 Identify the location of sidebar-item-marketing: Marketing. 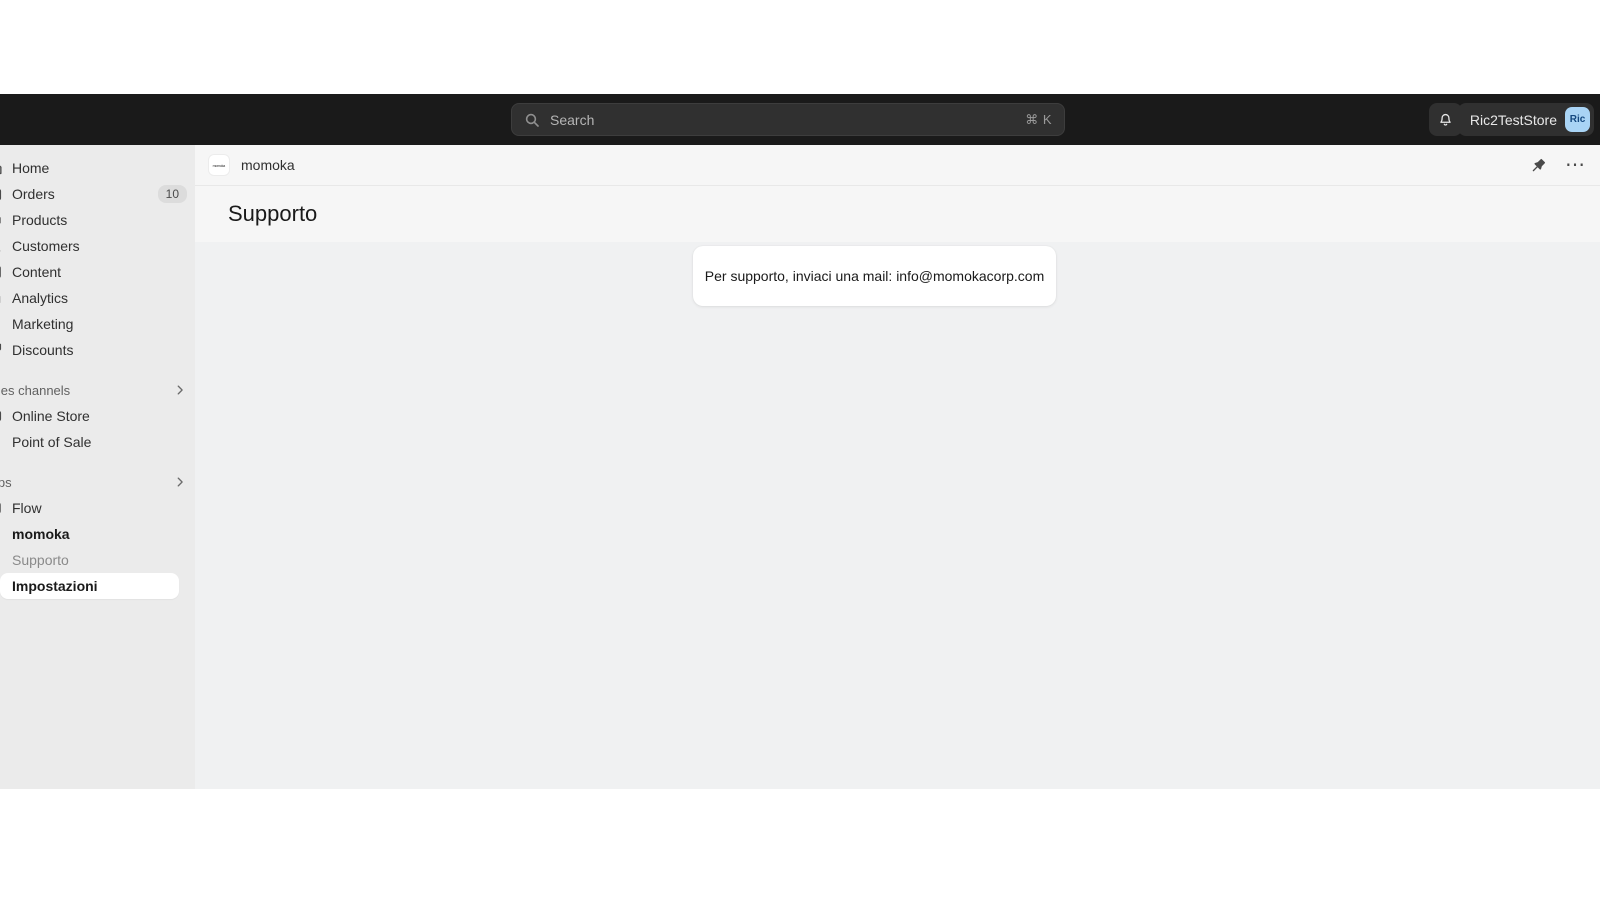
(93, 324).